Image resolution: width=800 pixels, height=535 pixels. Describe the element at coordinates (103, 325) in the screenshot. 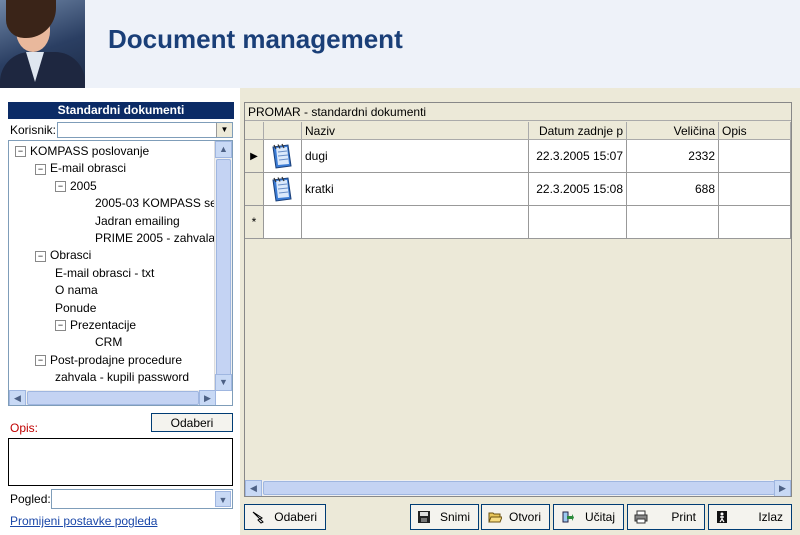

I see `tree-item-label: Prezentacije` at that location.